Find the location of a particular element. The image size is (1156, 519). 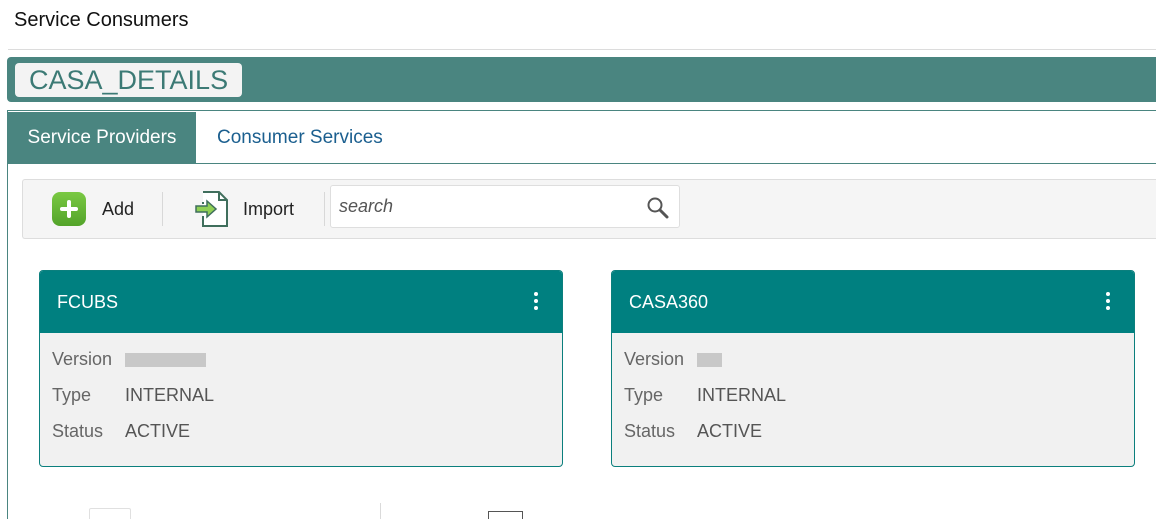

search-box is located at coordinates (505, 206).